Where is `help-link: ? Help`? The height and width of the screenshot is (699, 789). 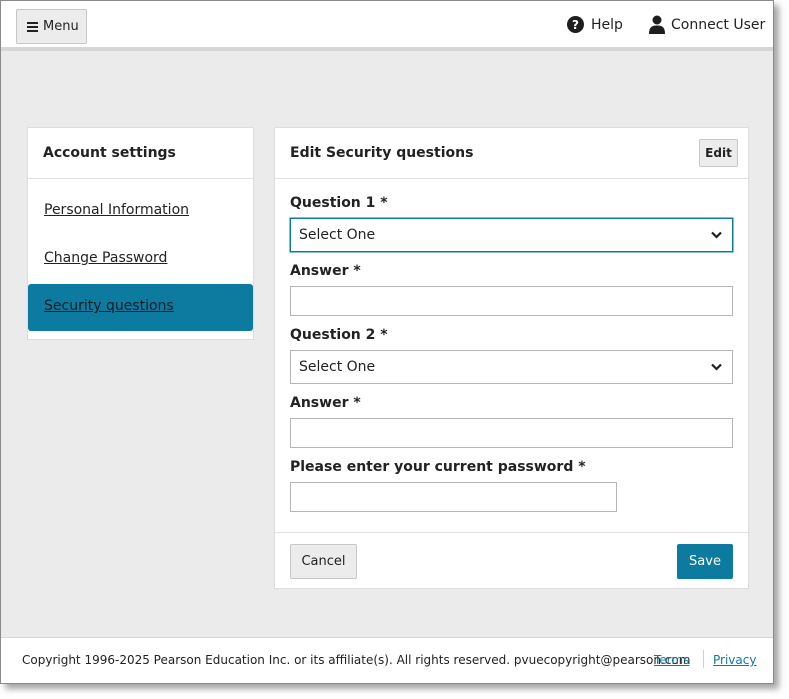 help-link: ? Help is located at coordinates (595, 24).